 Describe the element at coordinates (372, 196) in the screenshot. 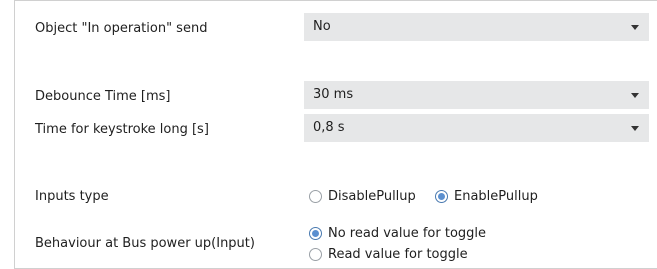

I see `disable-pullup-label: DisablePullup` at that location.